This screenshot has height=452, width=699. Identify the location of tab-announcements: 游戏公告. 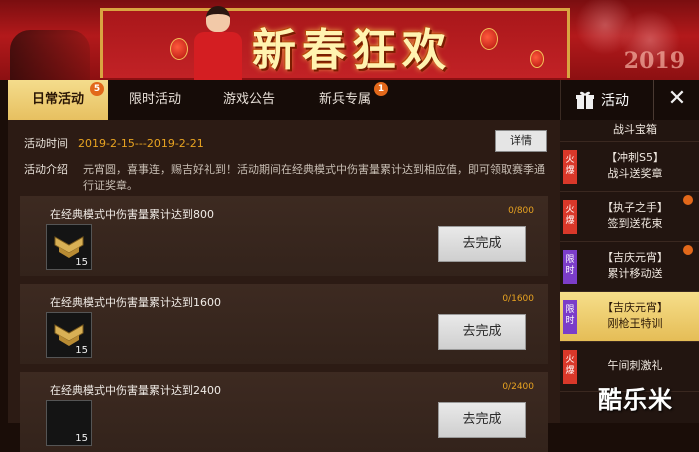
(249, 100).